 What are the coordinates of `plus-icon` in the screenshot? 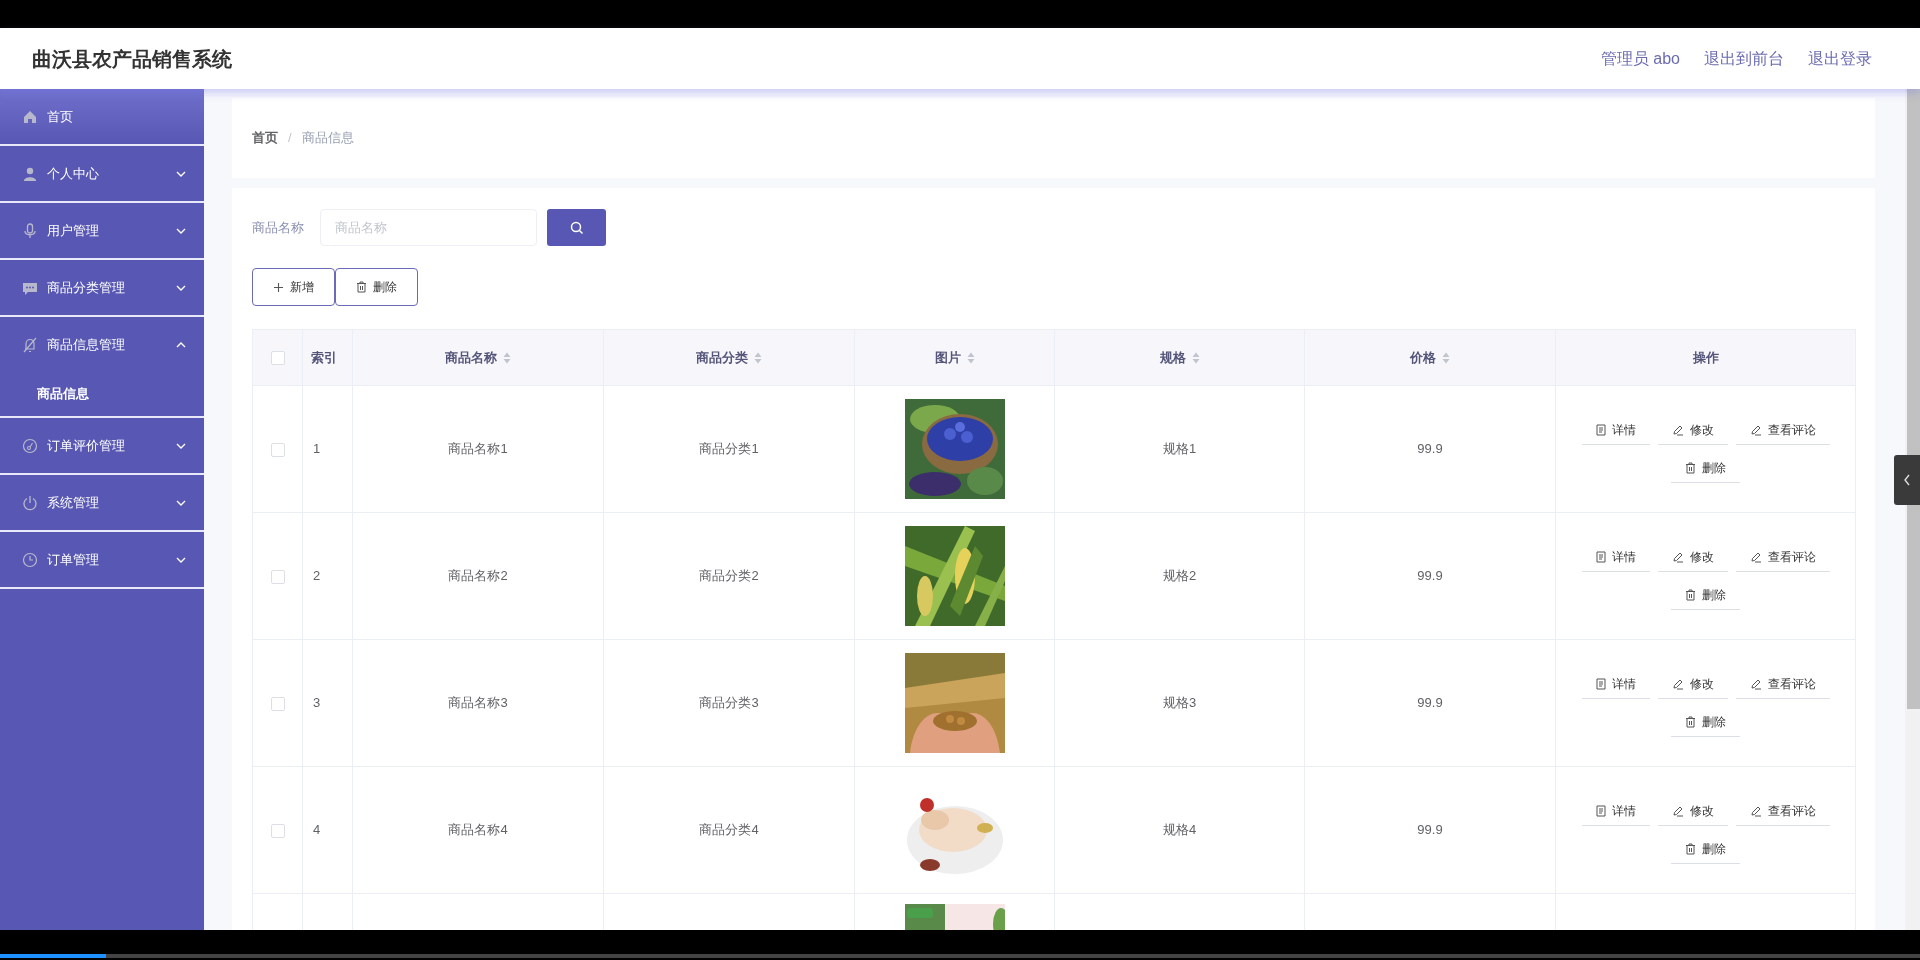 It's located at (278, 287).